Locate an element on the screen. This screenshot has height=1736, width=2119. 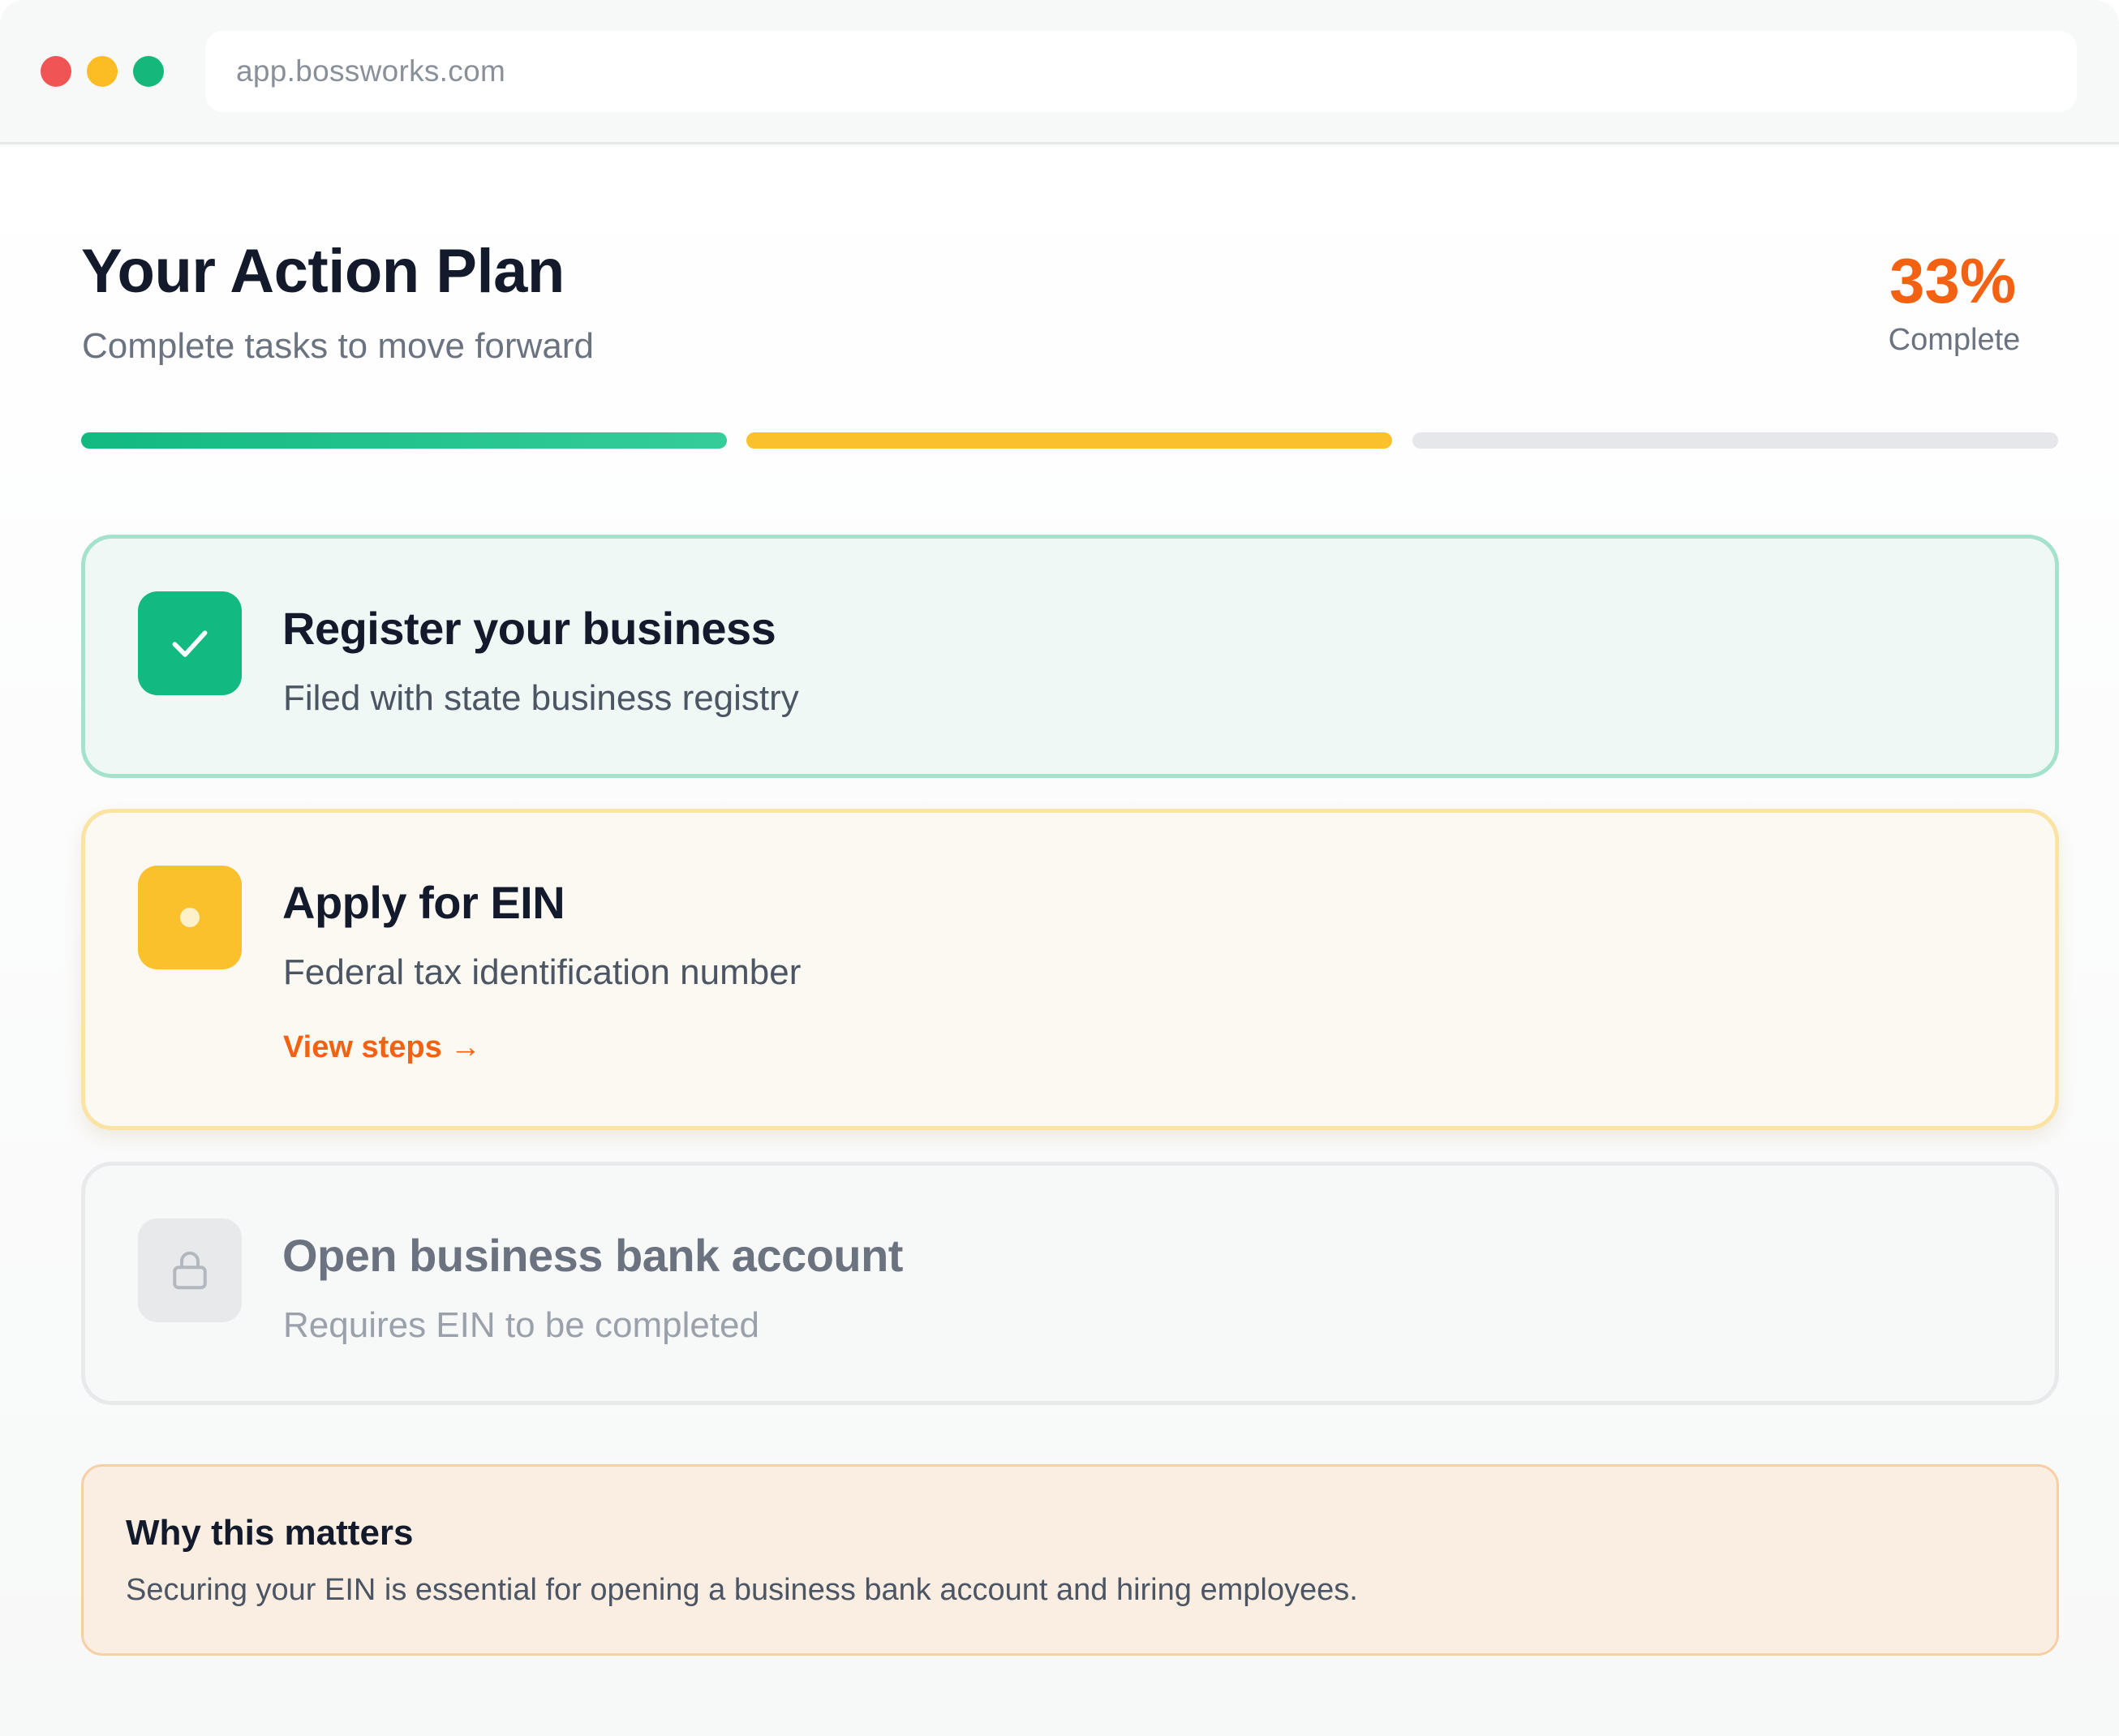
lock-icon is located at coordinates (190, 1270).